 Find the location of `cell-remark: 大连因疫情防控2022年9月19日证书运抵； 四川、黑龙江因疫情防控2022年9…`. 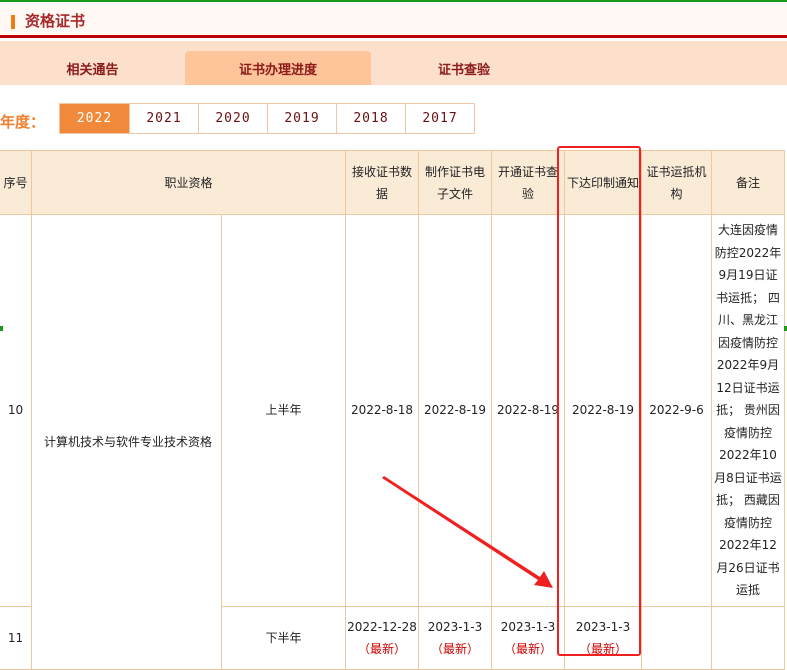

cell-remark: 大连因疫情防控2022年9月19日证书运抵； 四川、黑龙江因疫情防控2022年9… is located at coordinates (748, 410).